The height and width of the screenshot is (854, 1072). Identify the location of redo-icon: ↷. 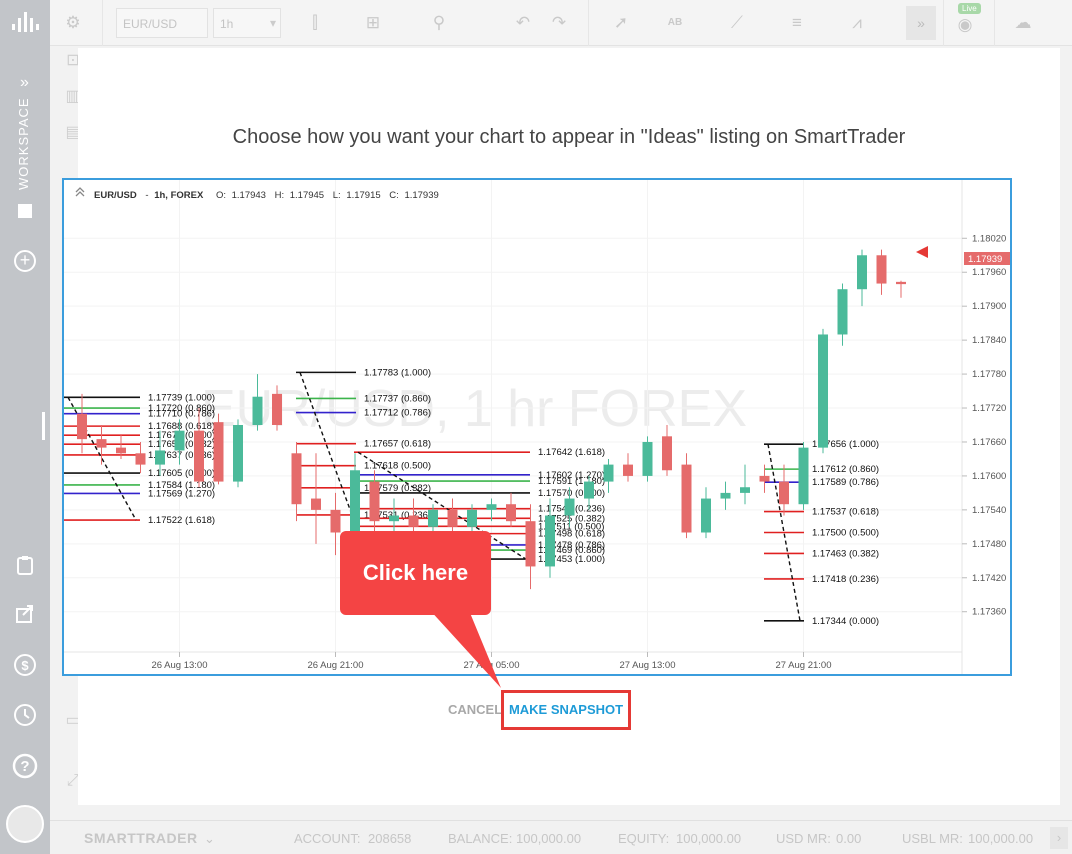
(559, 23).